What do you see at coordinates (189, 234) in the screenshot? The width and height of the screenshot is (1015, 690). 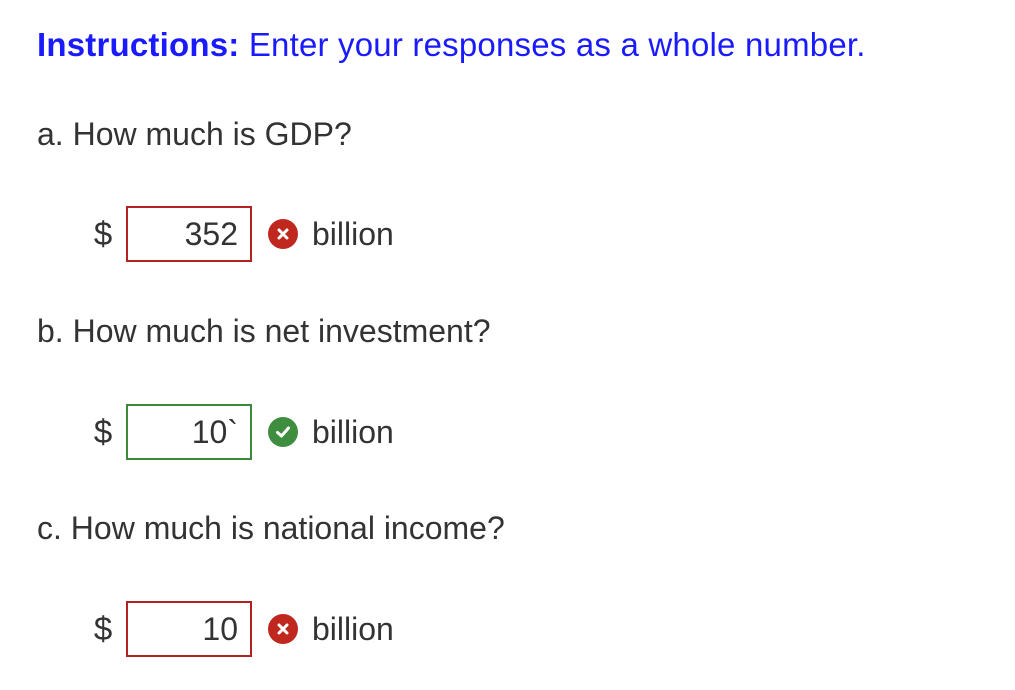 I see `gdp-answer-input` at bounding box center [189, 234].